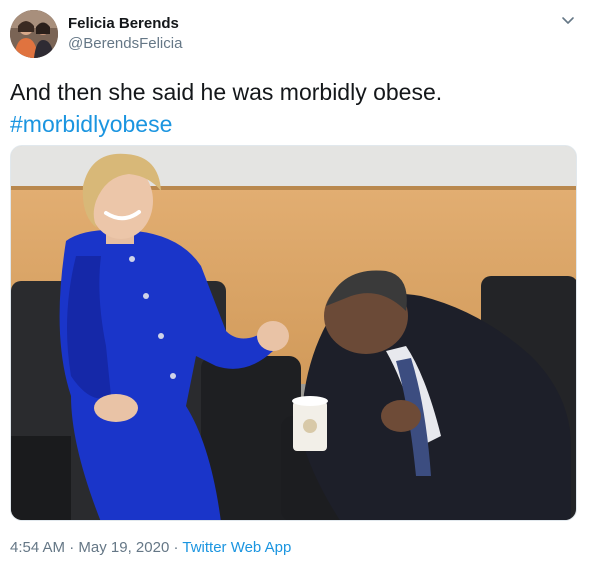 The width and height of the screenshot is (592, 563). Describe the element at coordinates (568, 20) in the screenshot. I see `chevron-down-icon` at that location.